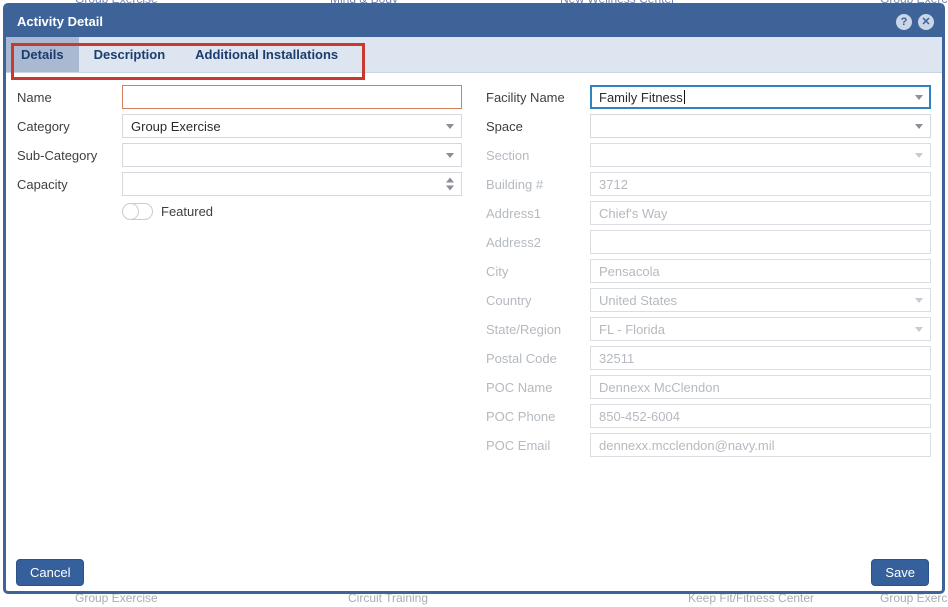  Describe the element at coordinates (760, 416) in the screenshot. I see `poc-phone-field: 850-452-6004` at that location.